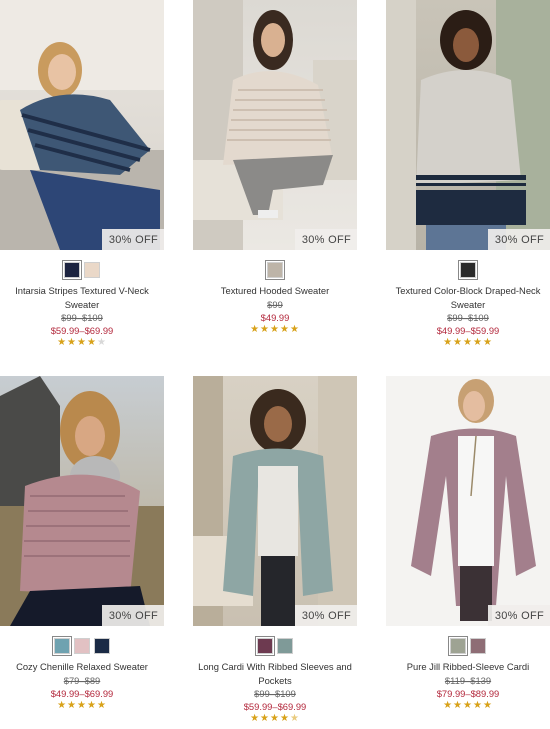 The height and width of the screenshot is (729, 550). I want to click on sale-price: $79.99–$89.99, so click(468, 693).